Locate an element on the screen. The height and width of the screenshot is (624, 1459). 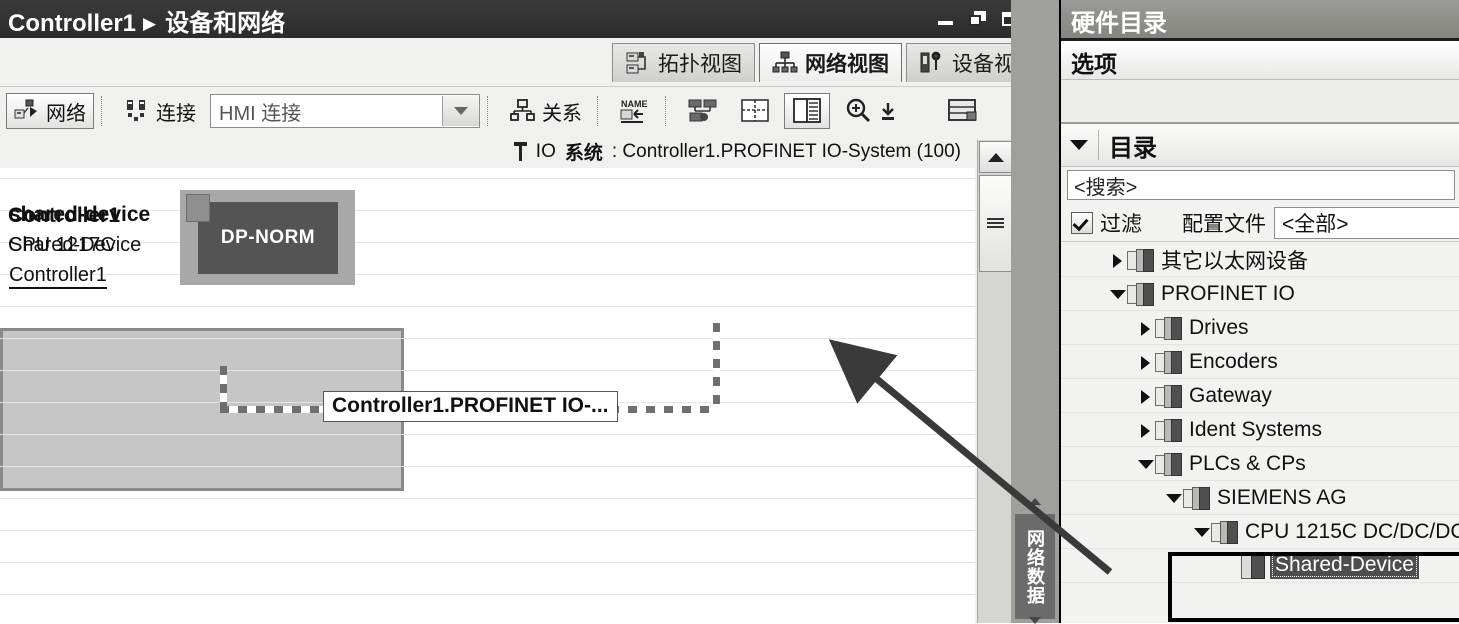
tree-row: Ident Systems is located at coordinates (1260, 430).